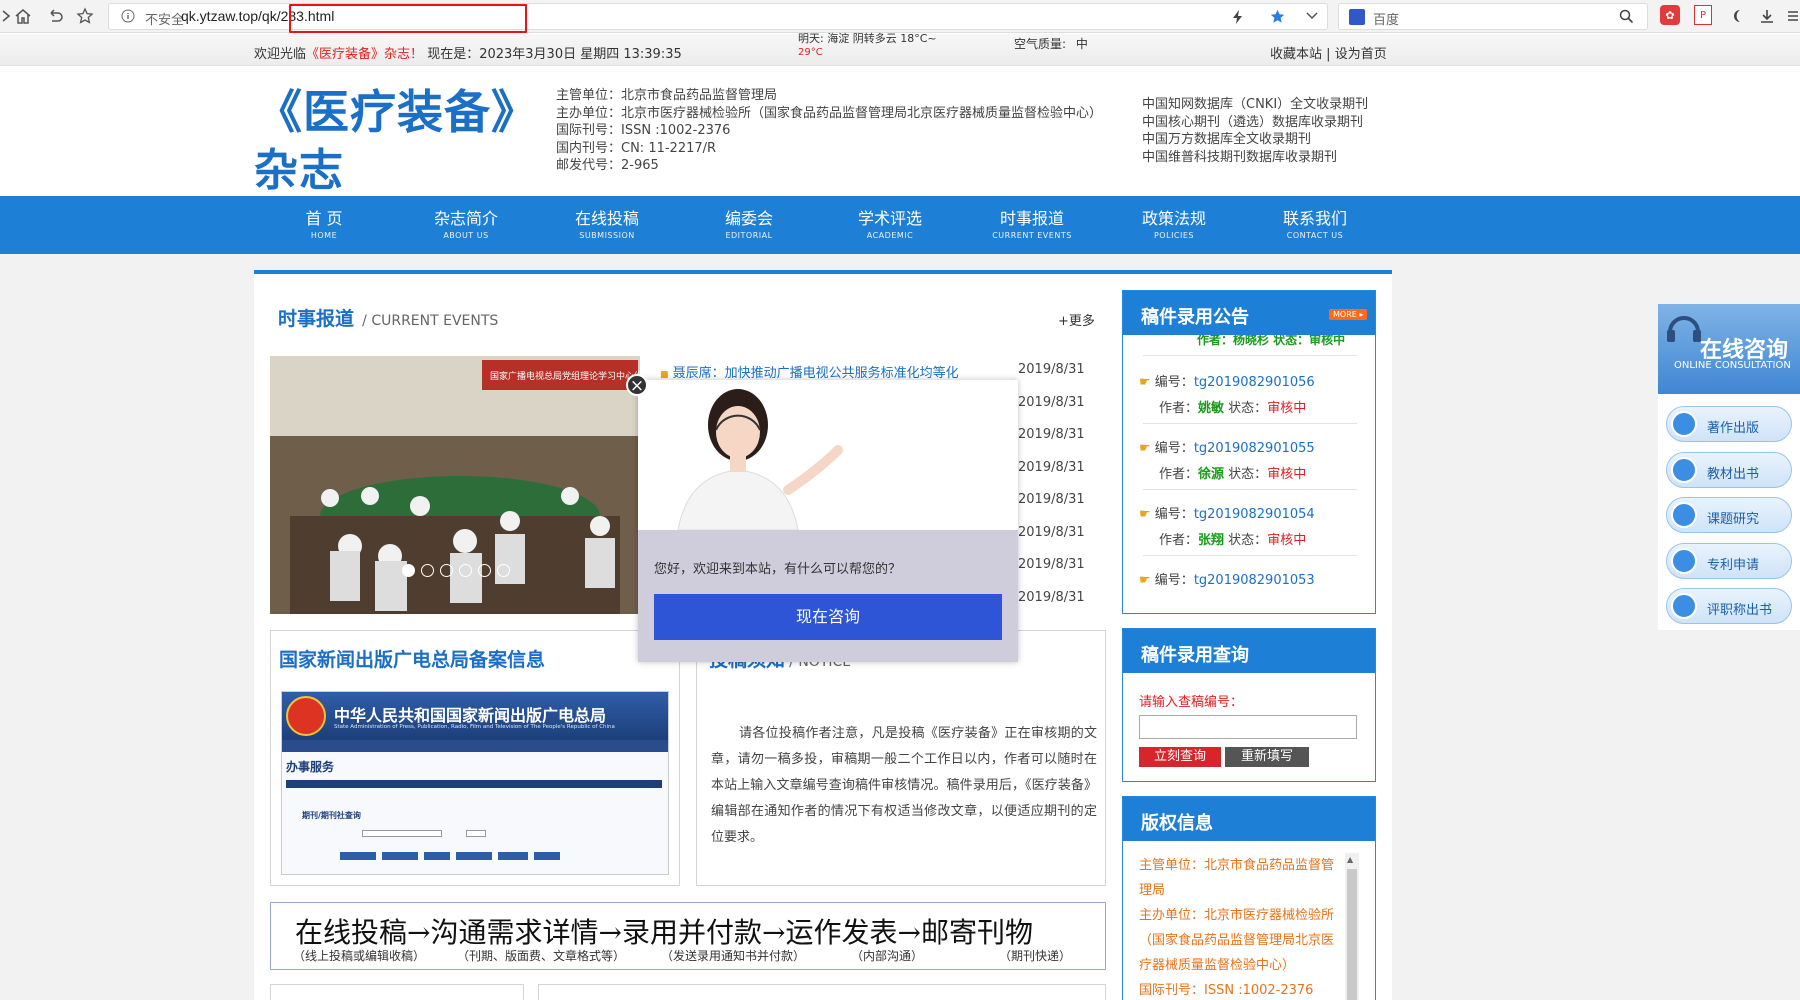 Image resolution: width=1800 pixels, height=1000 pixels. I want to click on nav-policies: 政策法规 POLICIES, so click(1174, 225).